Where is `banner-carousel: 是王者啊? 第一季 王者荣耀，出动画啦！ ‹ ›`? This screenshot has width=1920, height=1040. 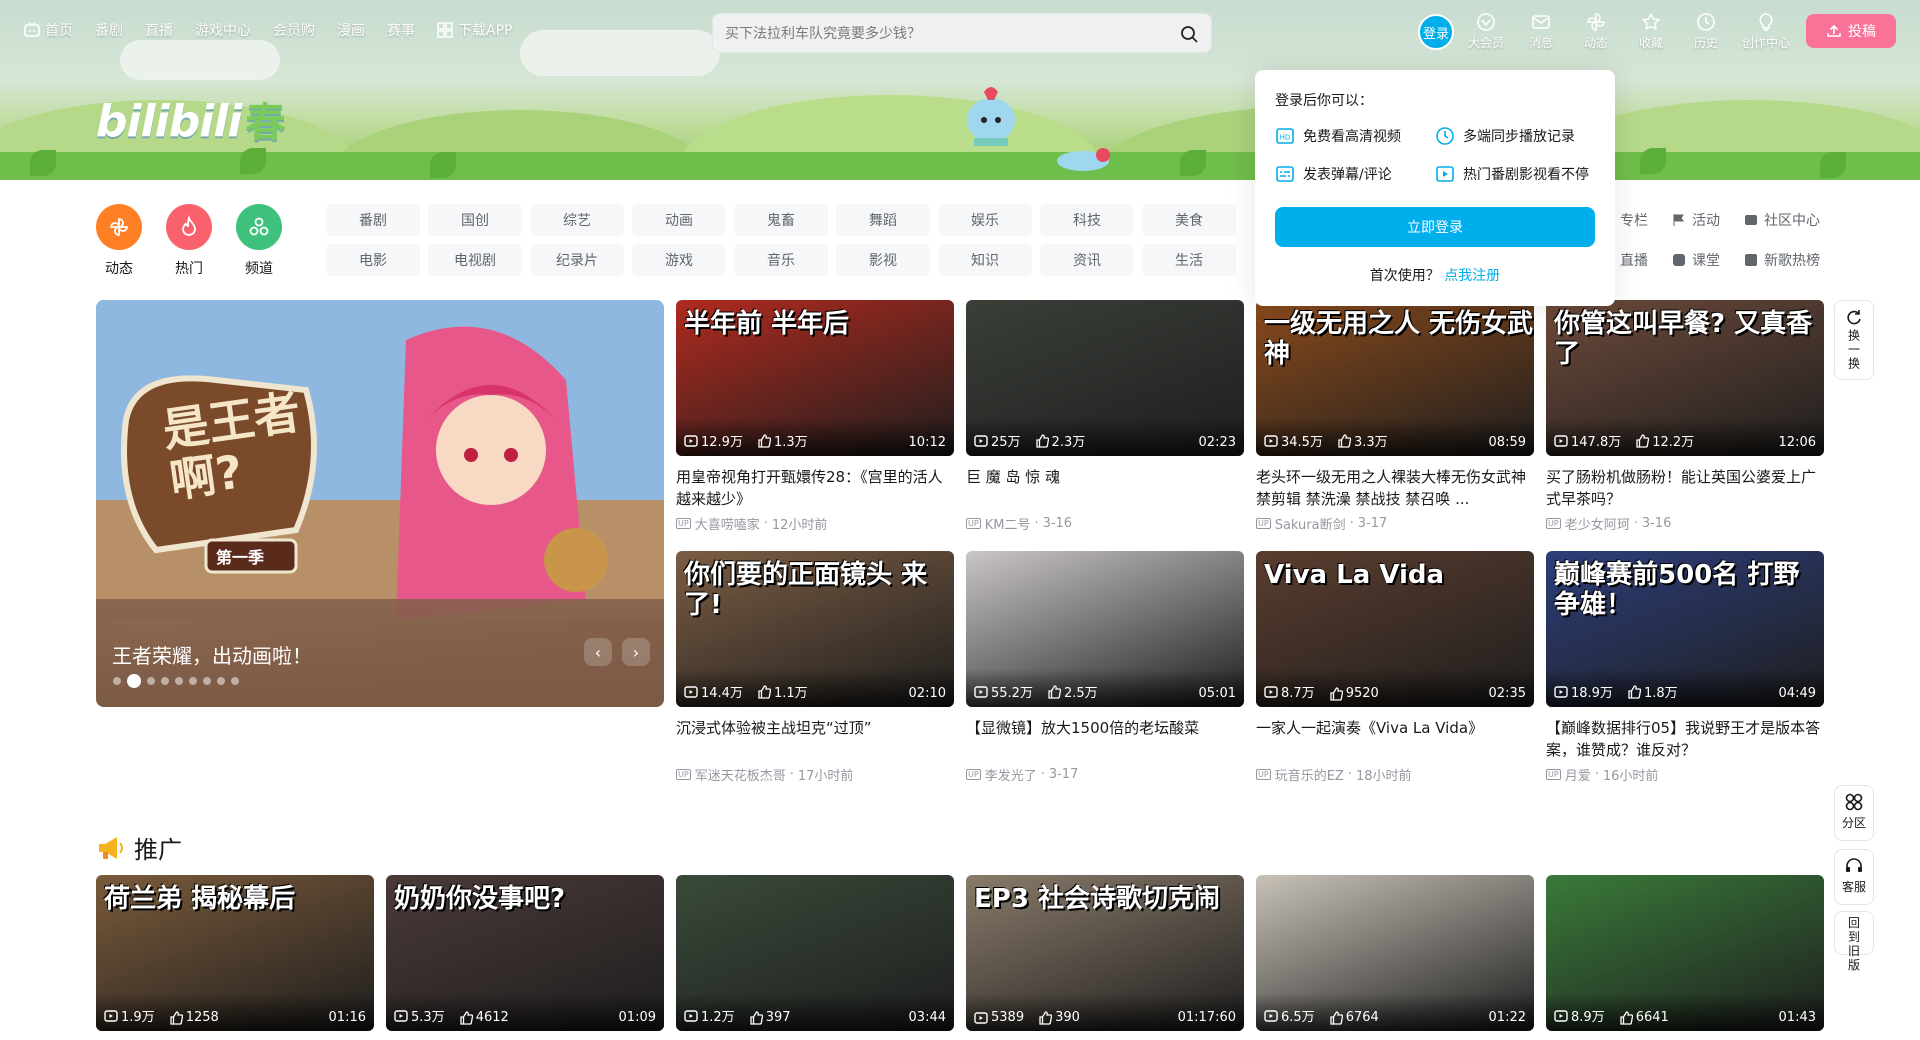
banner-carousel: 是王者啊? 第一季 王者荣耀，出动画啦！ ‹ › is located at coordinates (380, 503).